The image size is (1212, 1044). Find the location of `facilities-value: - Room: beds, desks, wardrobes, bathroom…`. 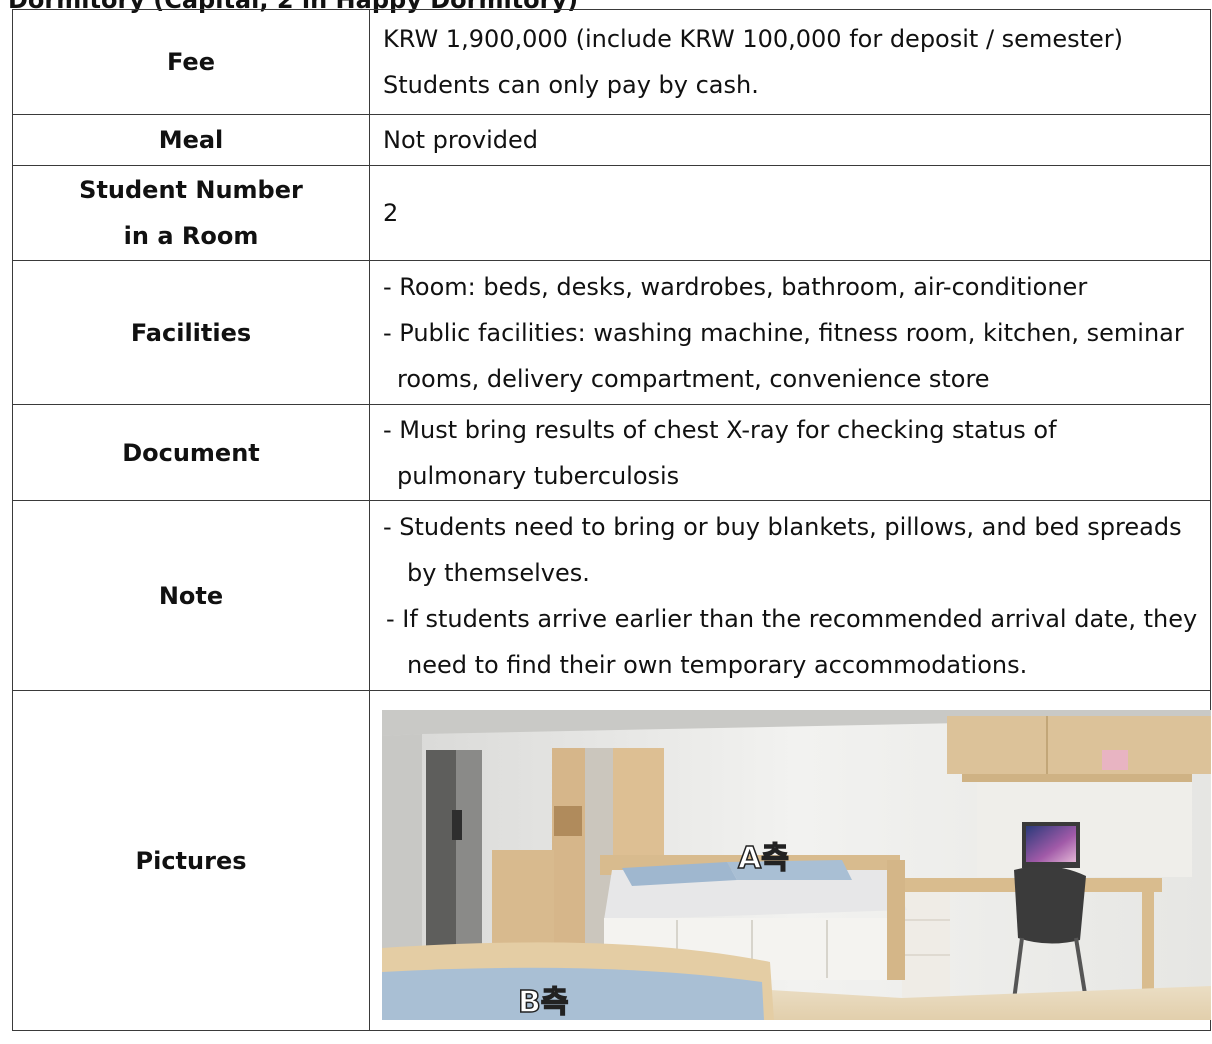

facilities-value: - Room: beds, desks, wardrobes, bathroom… is located at coordinates (790, 332).